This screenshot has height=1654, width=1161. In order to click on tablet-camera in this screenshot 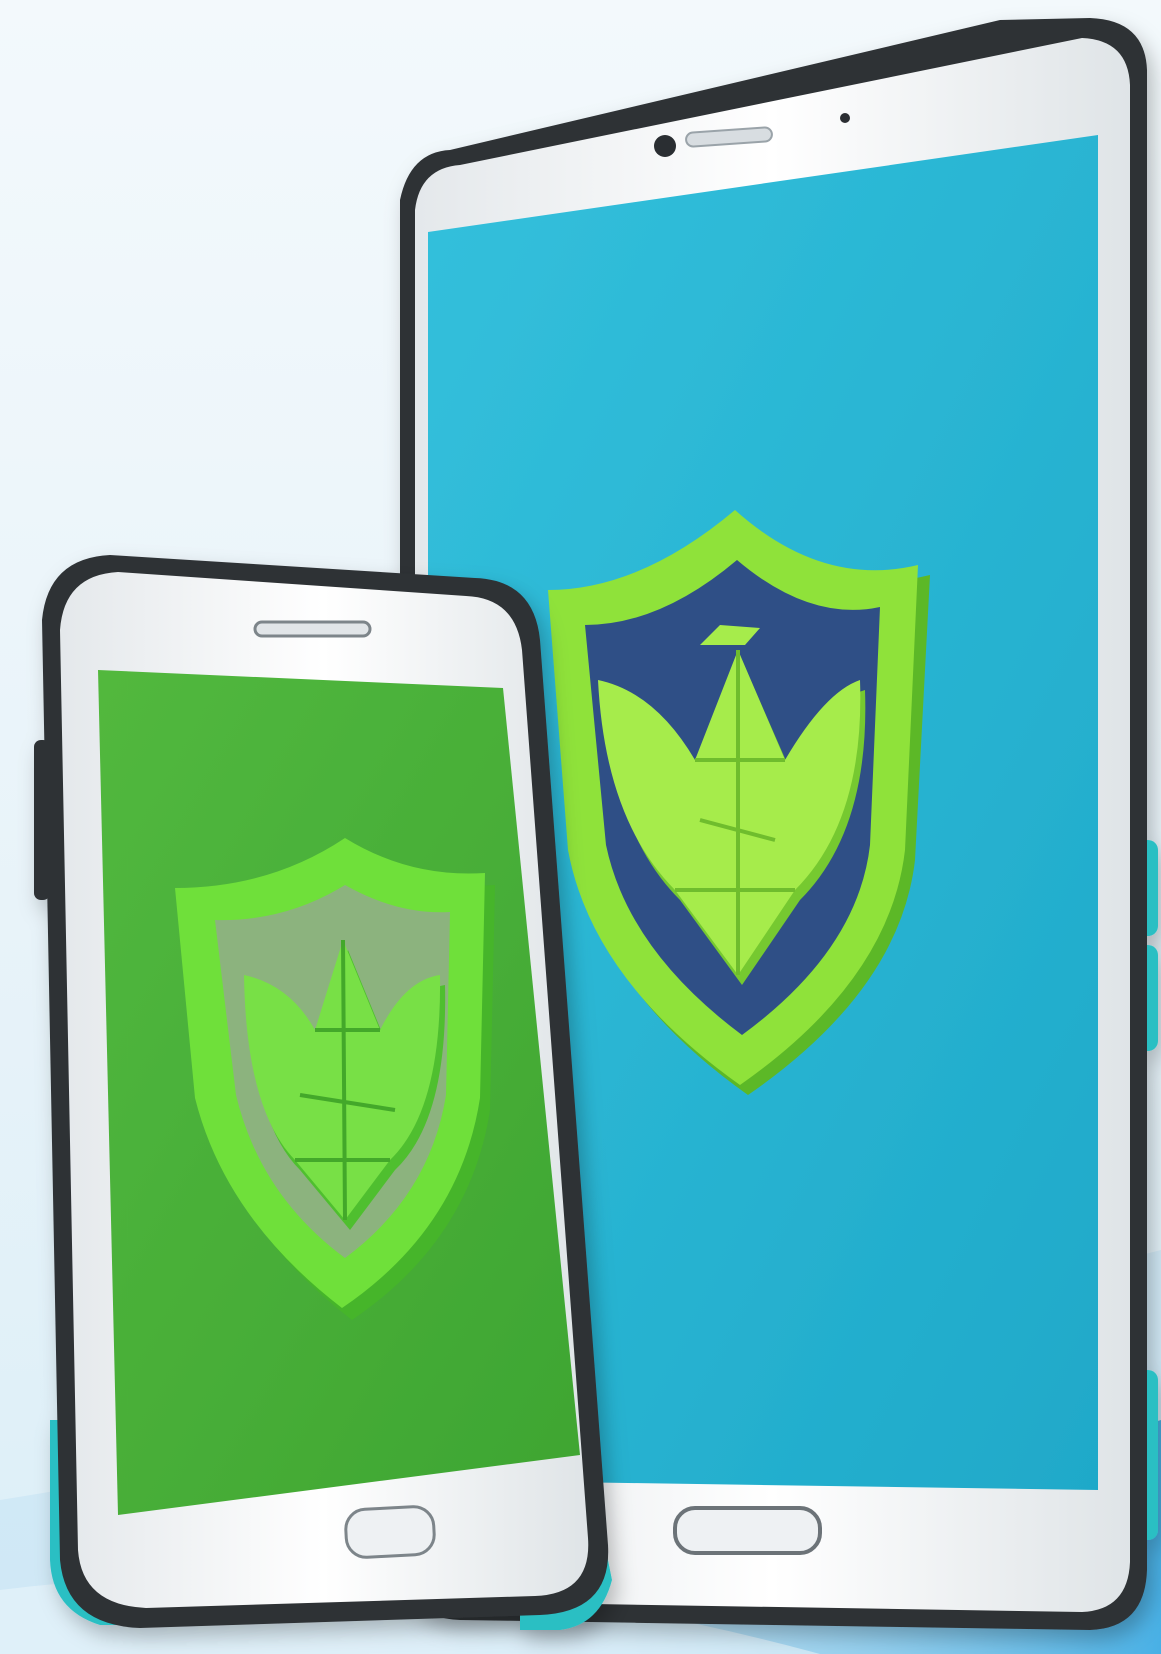, I will do `click(665, 146)`.